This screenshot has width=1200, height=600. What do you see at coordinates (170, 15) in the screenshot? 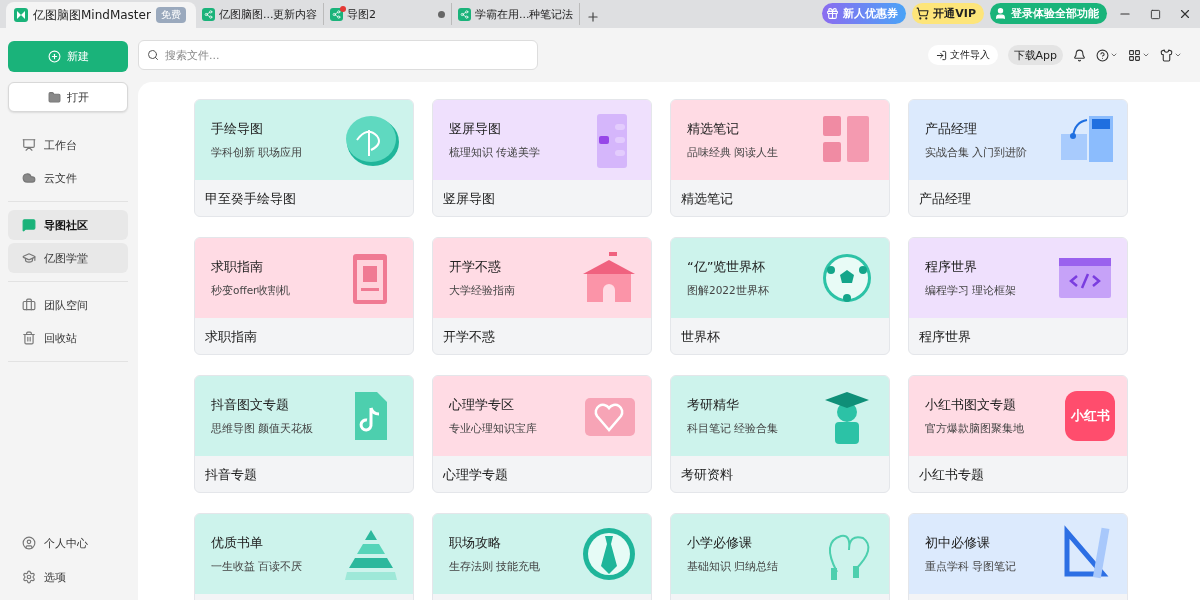
I see `free-badge: 免费` at bounding box center [170, 15].